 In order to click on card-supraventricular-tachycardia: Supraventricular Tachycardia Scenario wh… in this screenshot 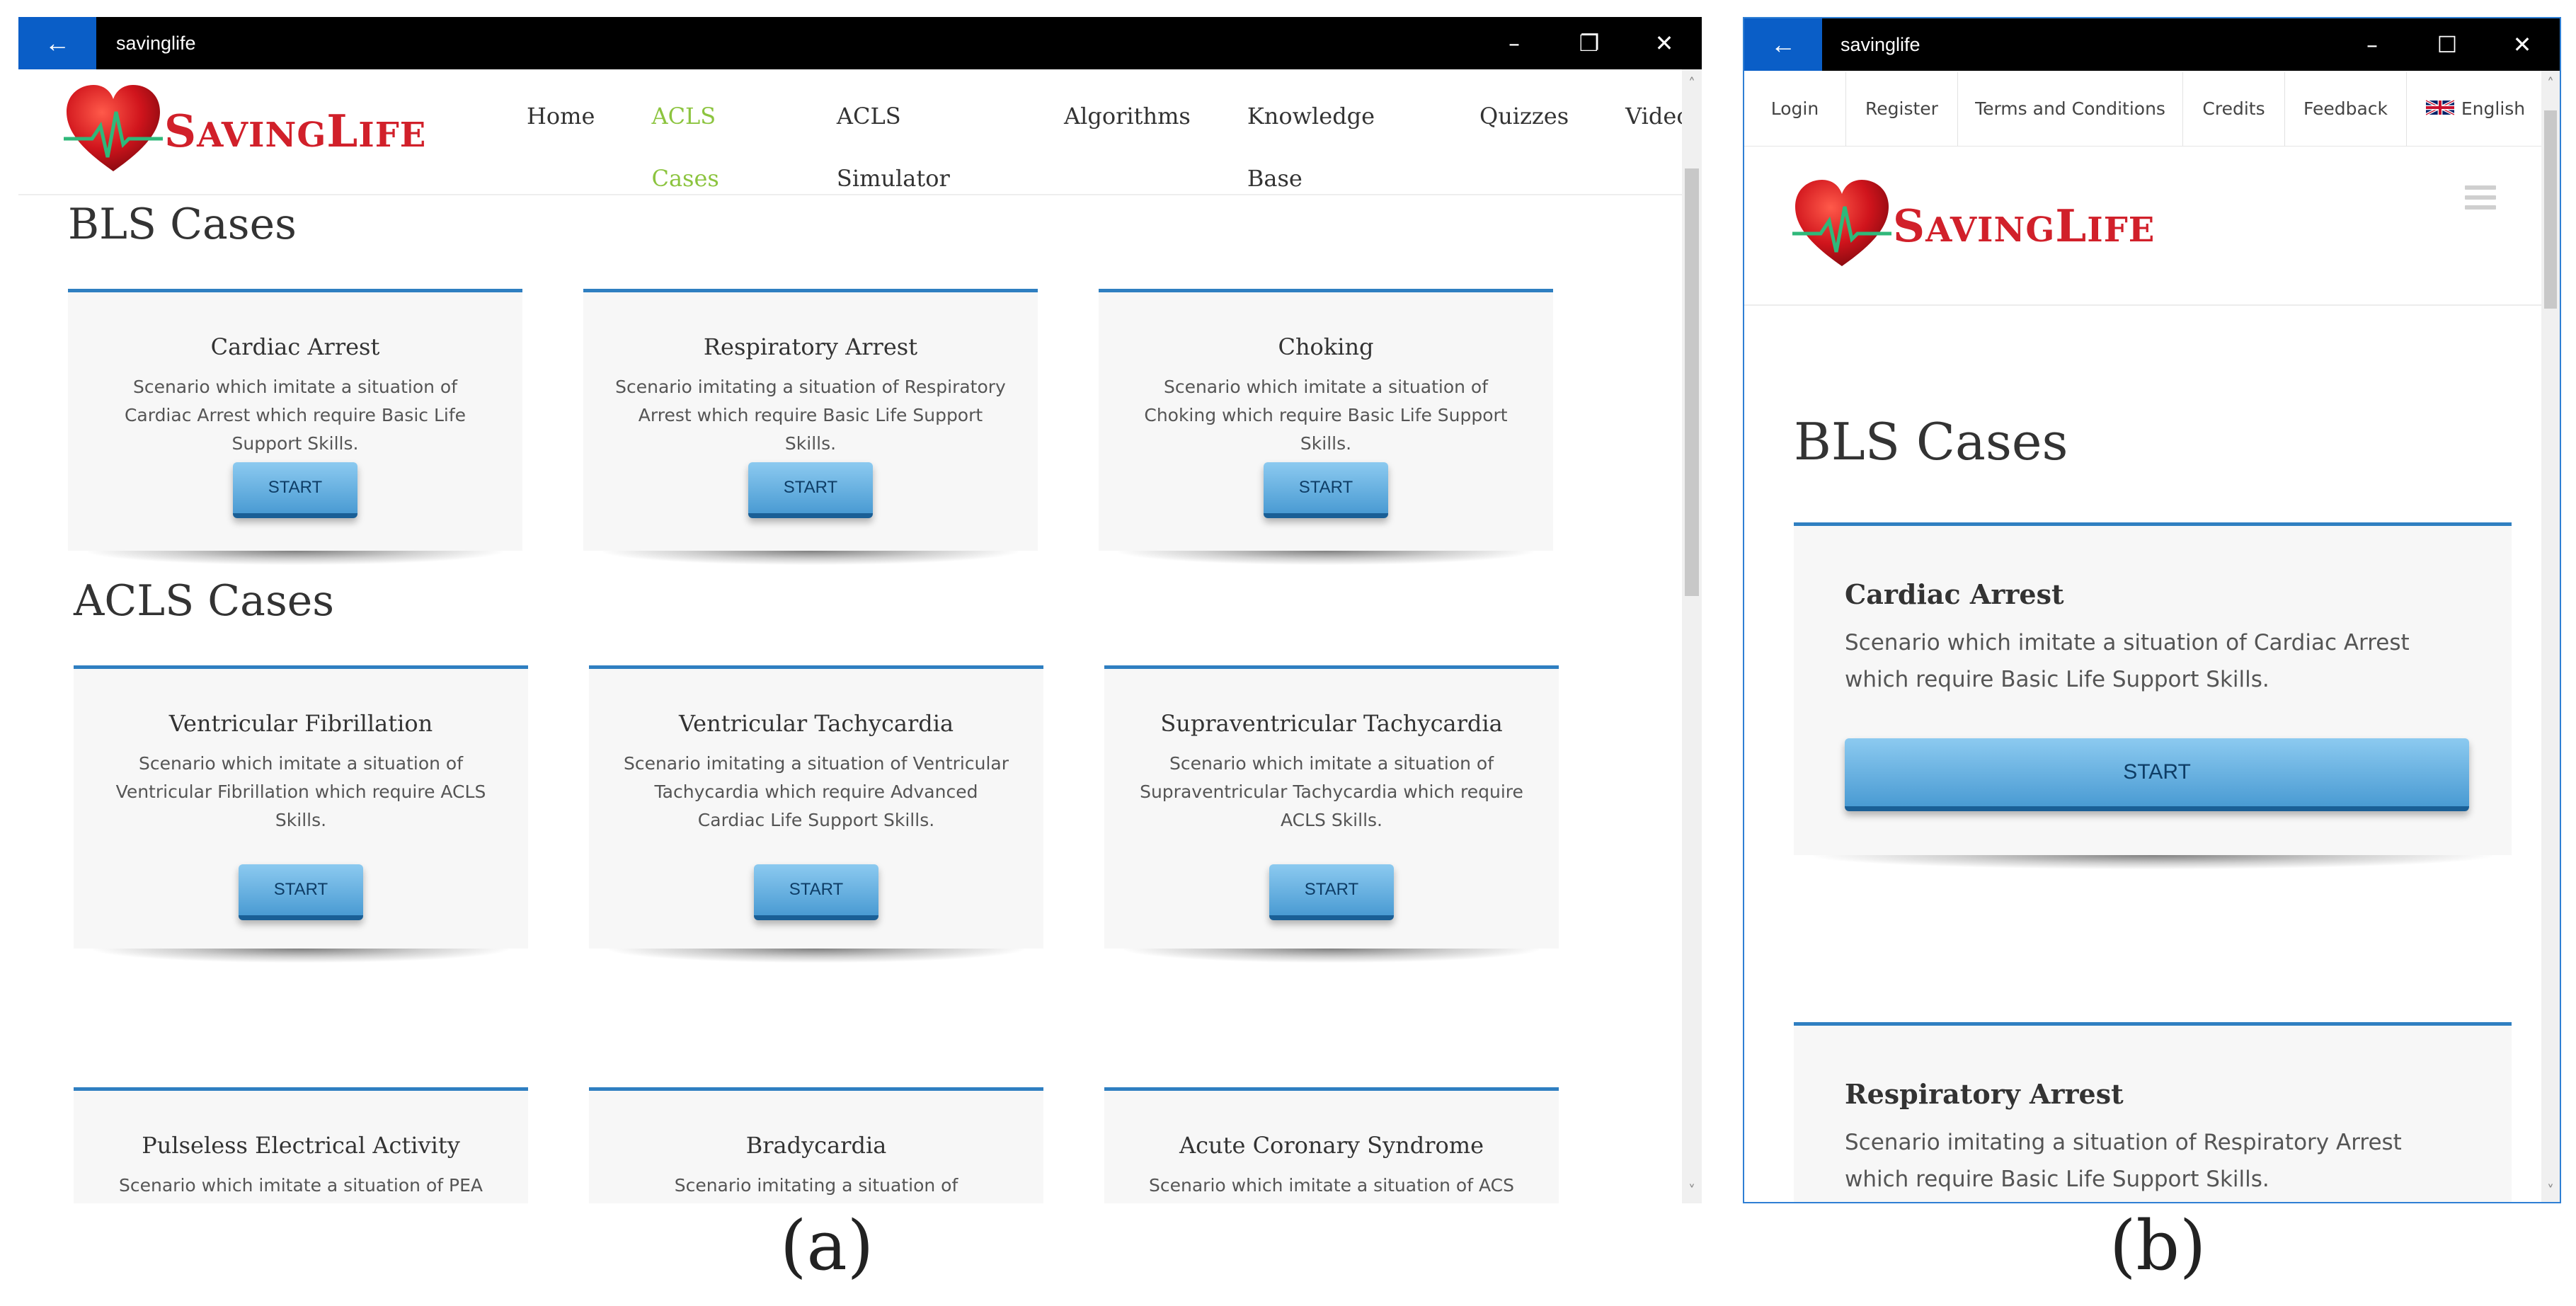, I will do `click(1331, 814)`.